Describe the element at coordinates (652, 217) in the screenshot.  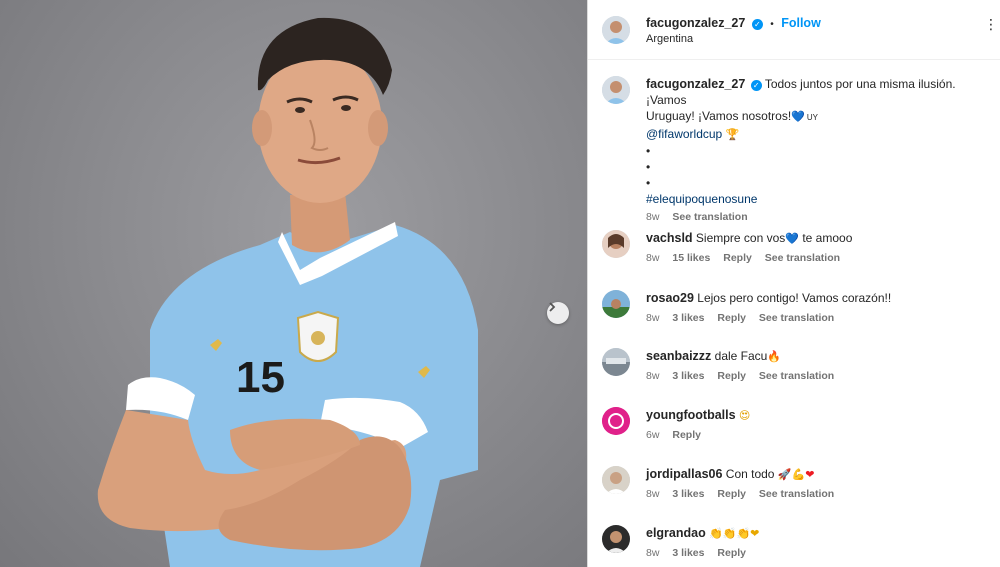
I see `post-time: 8w` at that location.